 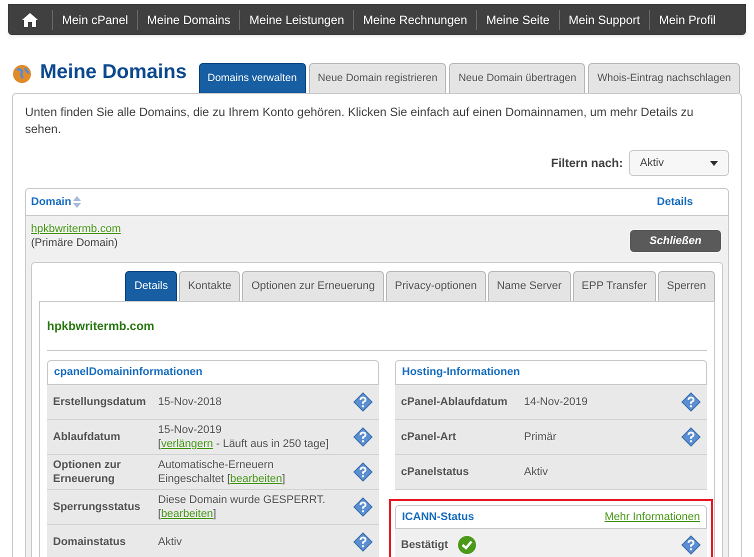 What do you see at coordinates (675, 241) in the screenshot?
I see `close-button: Schließen` at bounding box center [675, 241].